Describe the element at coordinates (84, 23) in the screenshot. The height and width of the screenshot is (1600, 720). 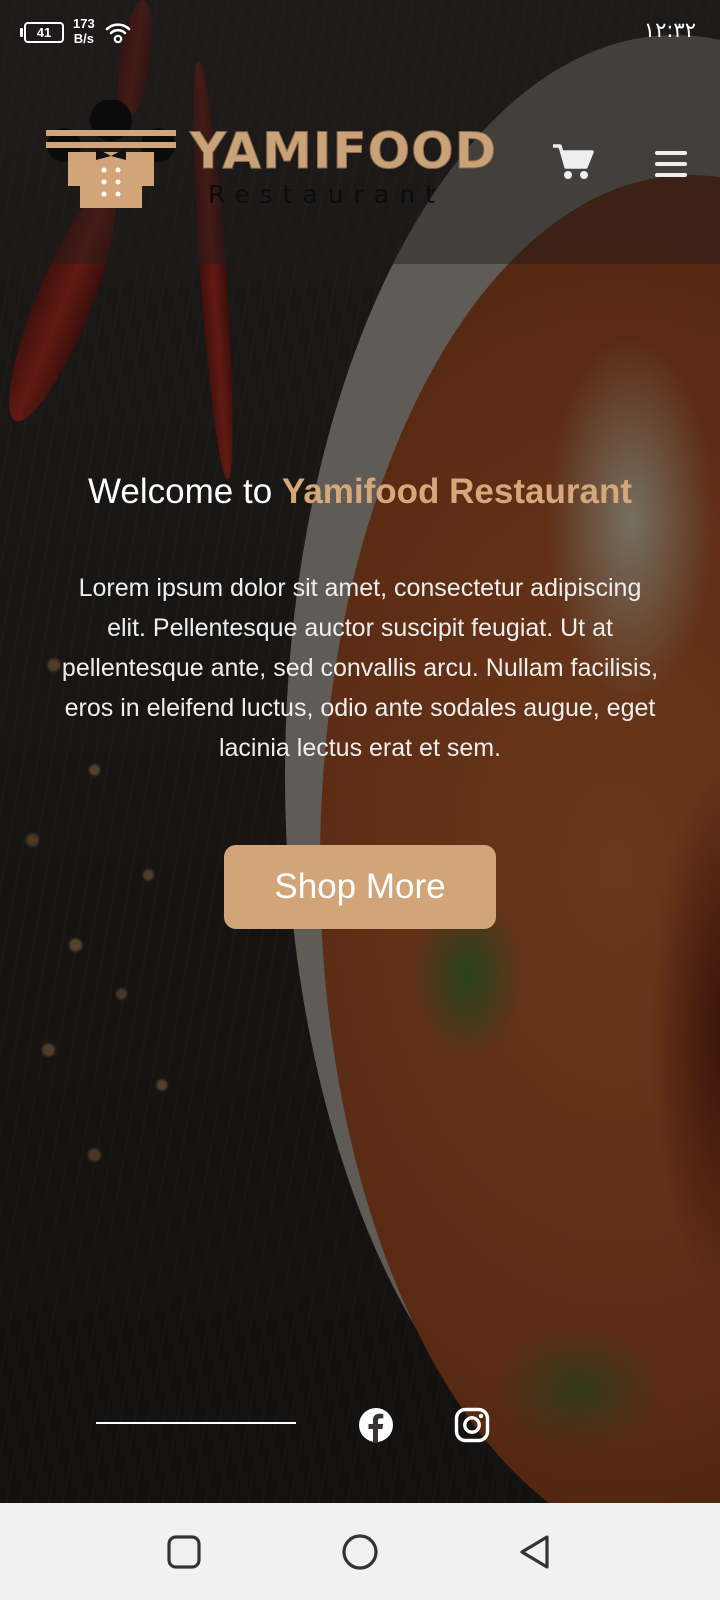
I see `network-speed-value: 173` at that location.